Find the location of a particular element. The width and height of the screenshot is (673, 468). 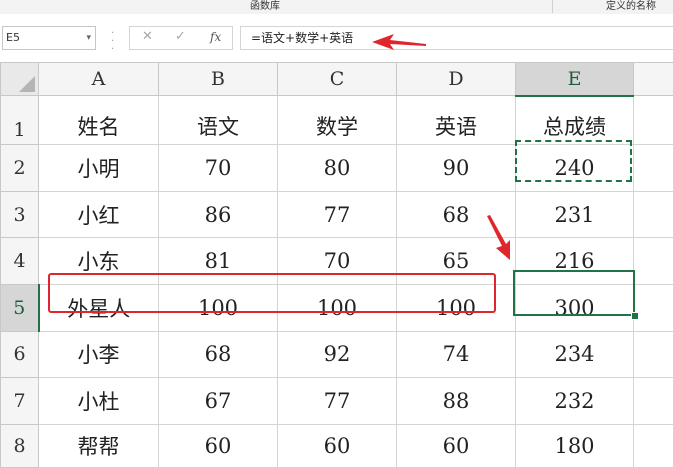

column-header-f is located at coordinates (653, 79).